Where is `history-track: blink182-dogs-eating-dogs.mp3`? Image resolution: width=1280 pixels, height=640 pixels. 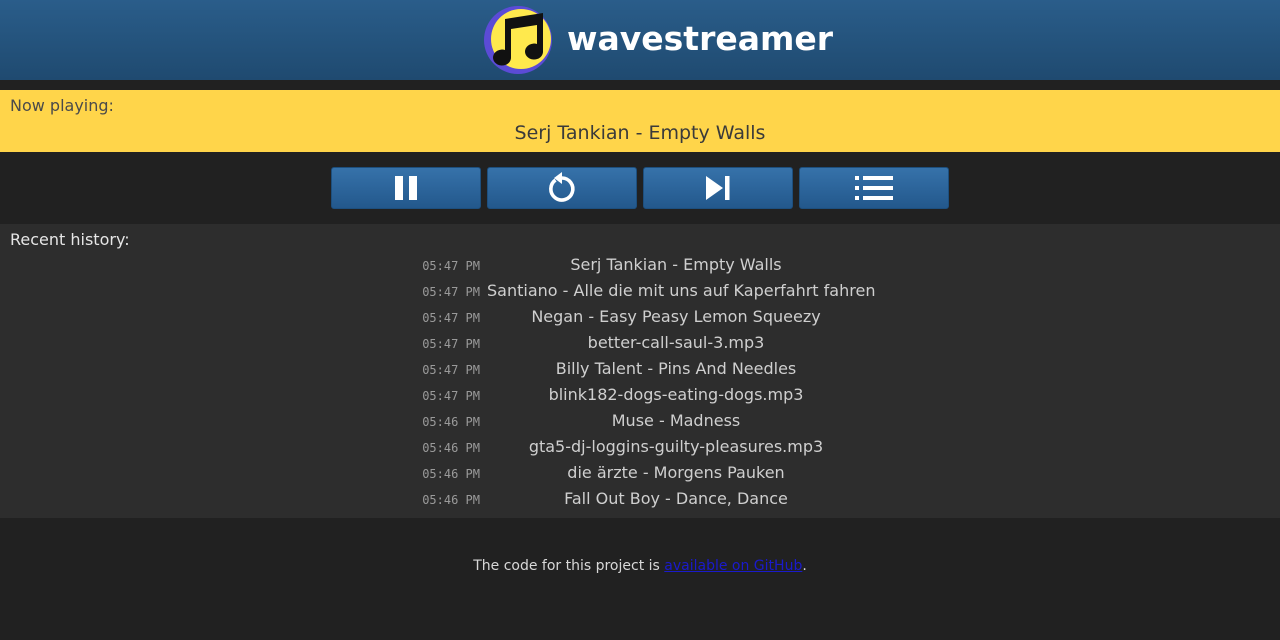 history-track: blink182-dogs-eating-dogs.mp3 is located at coordinates (676, 394).